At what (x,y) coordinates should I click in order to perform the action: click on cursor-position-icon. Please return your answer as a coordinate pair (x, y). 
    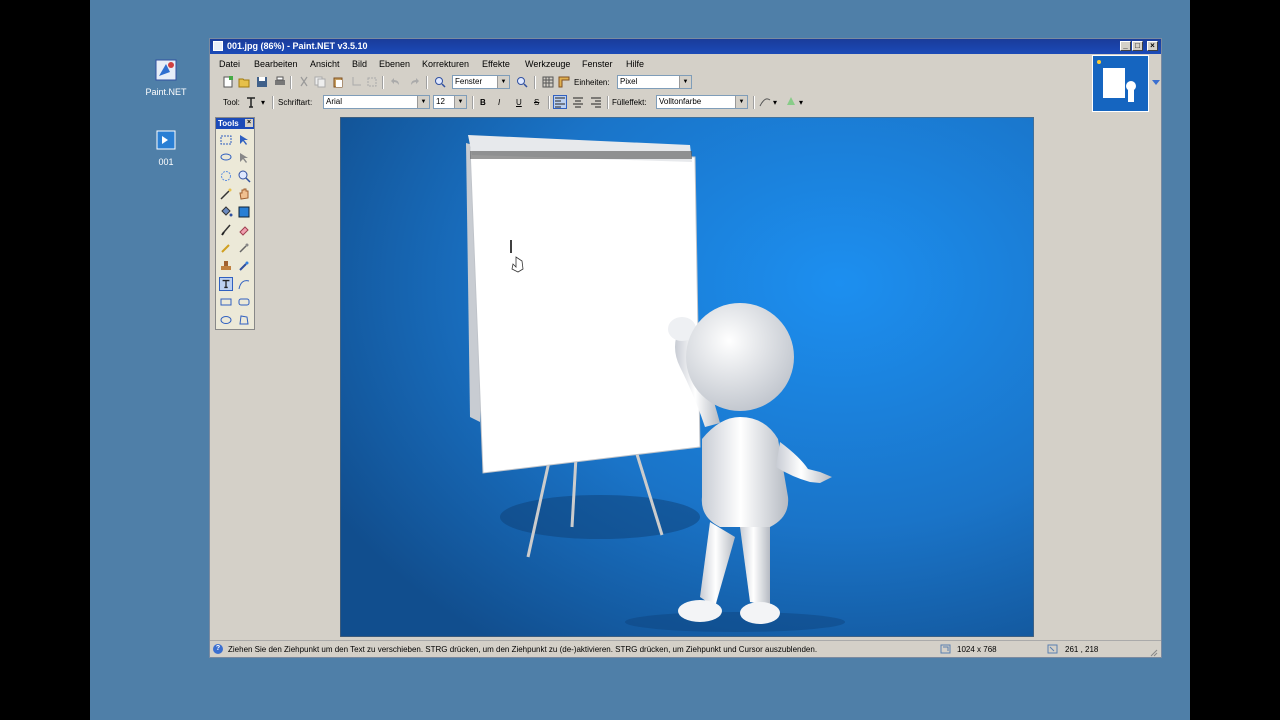
    Looking at the image, I should click on (1052, 649).